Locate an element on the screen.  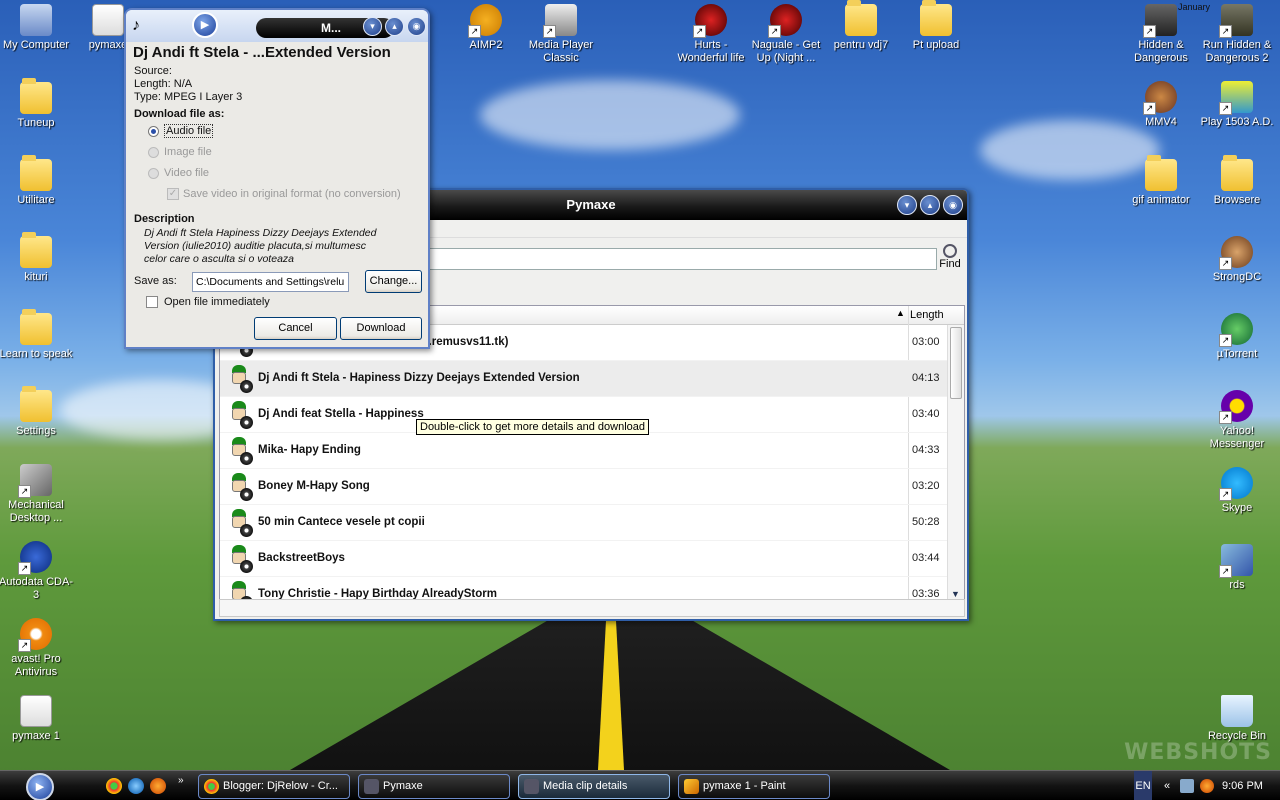
image-file-icon is located at coordinates (36, 711).